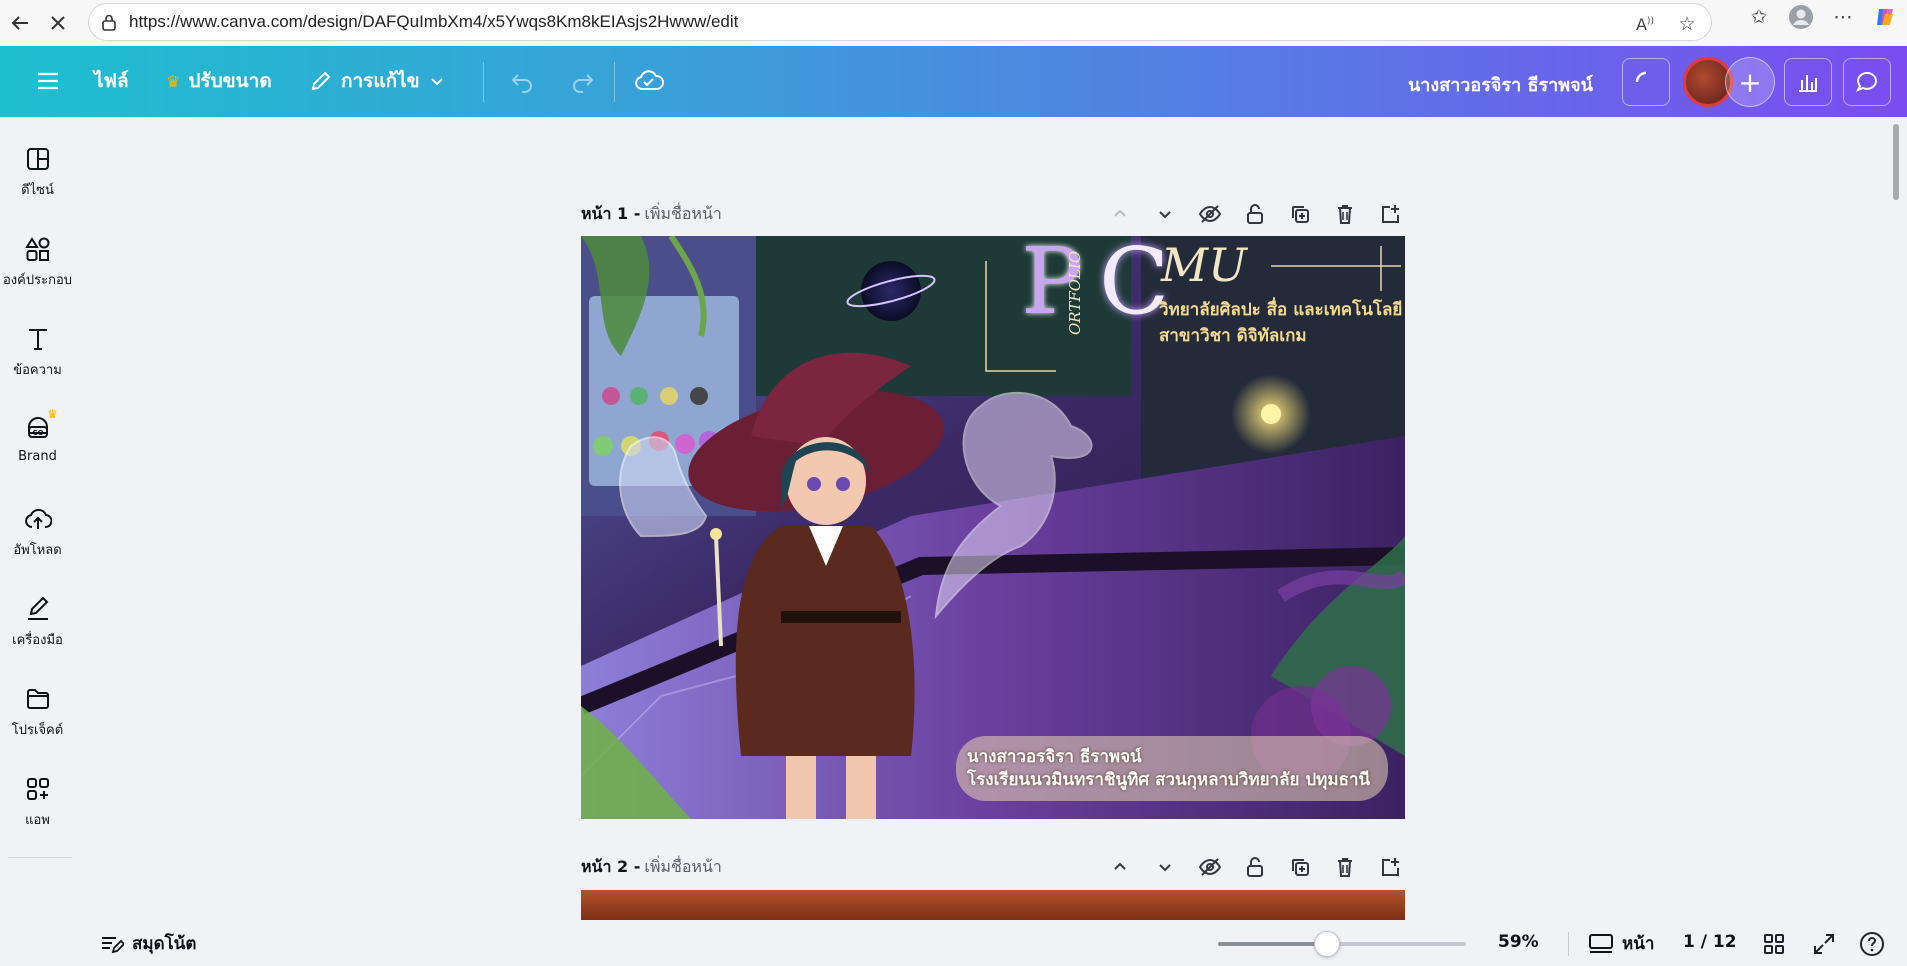  Describe the element at coordinates (37, 789) in the screenshot. I see `apps-icon` at that location.